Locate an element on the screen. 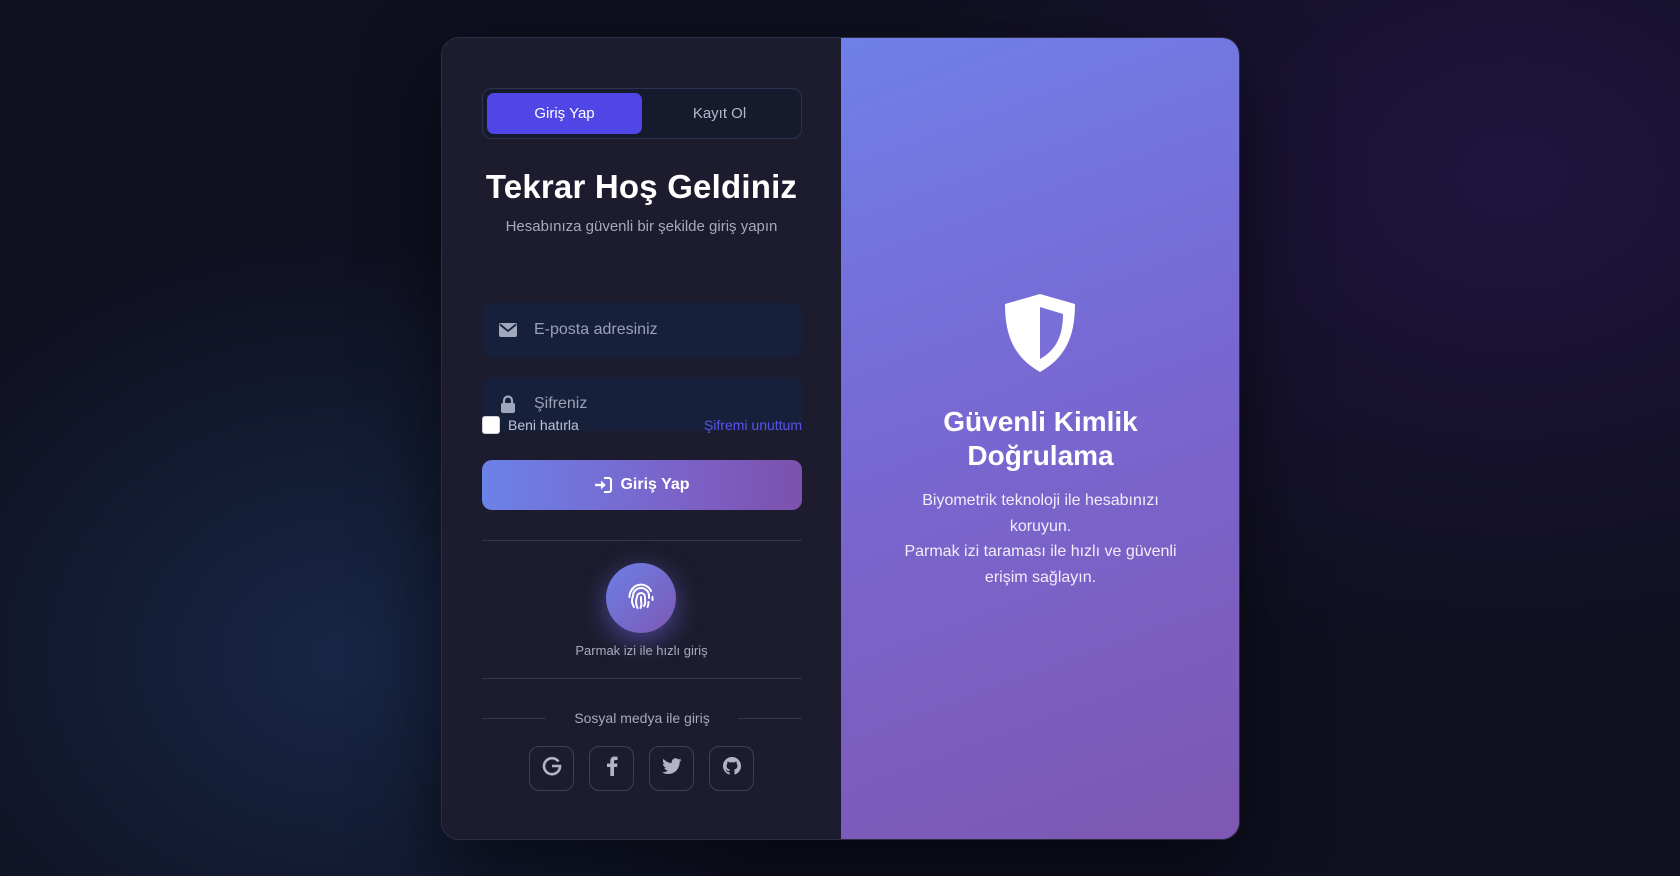 Image resolution: width=1680 pixels, height=876 pixels. facebook-icon is located at coordinates (612, 768).